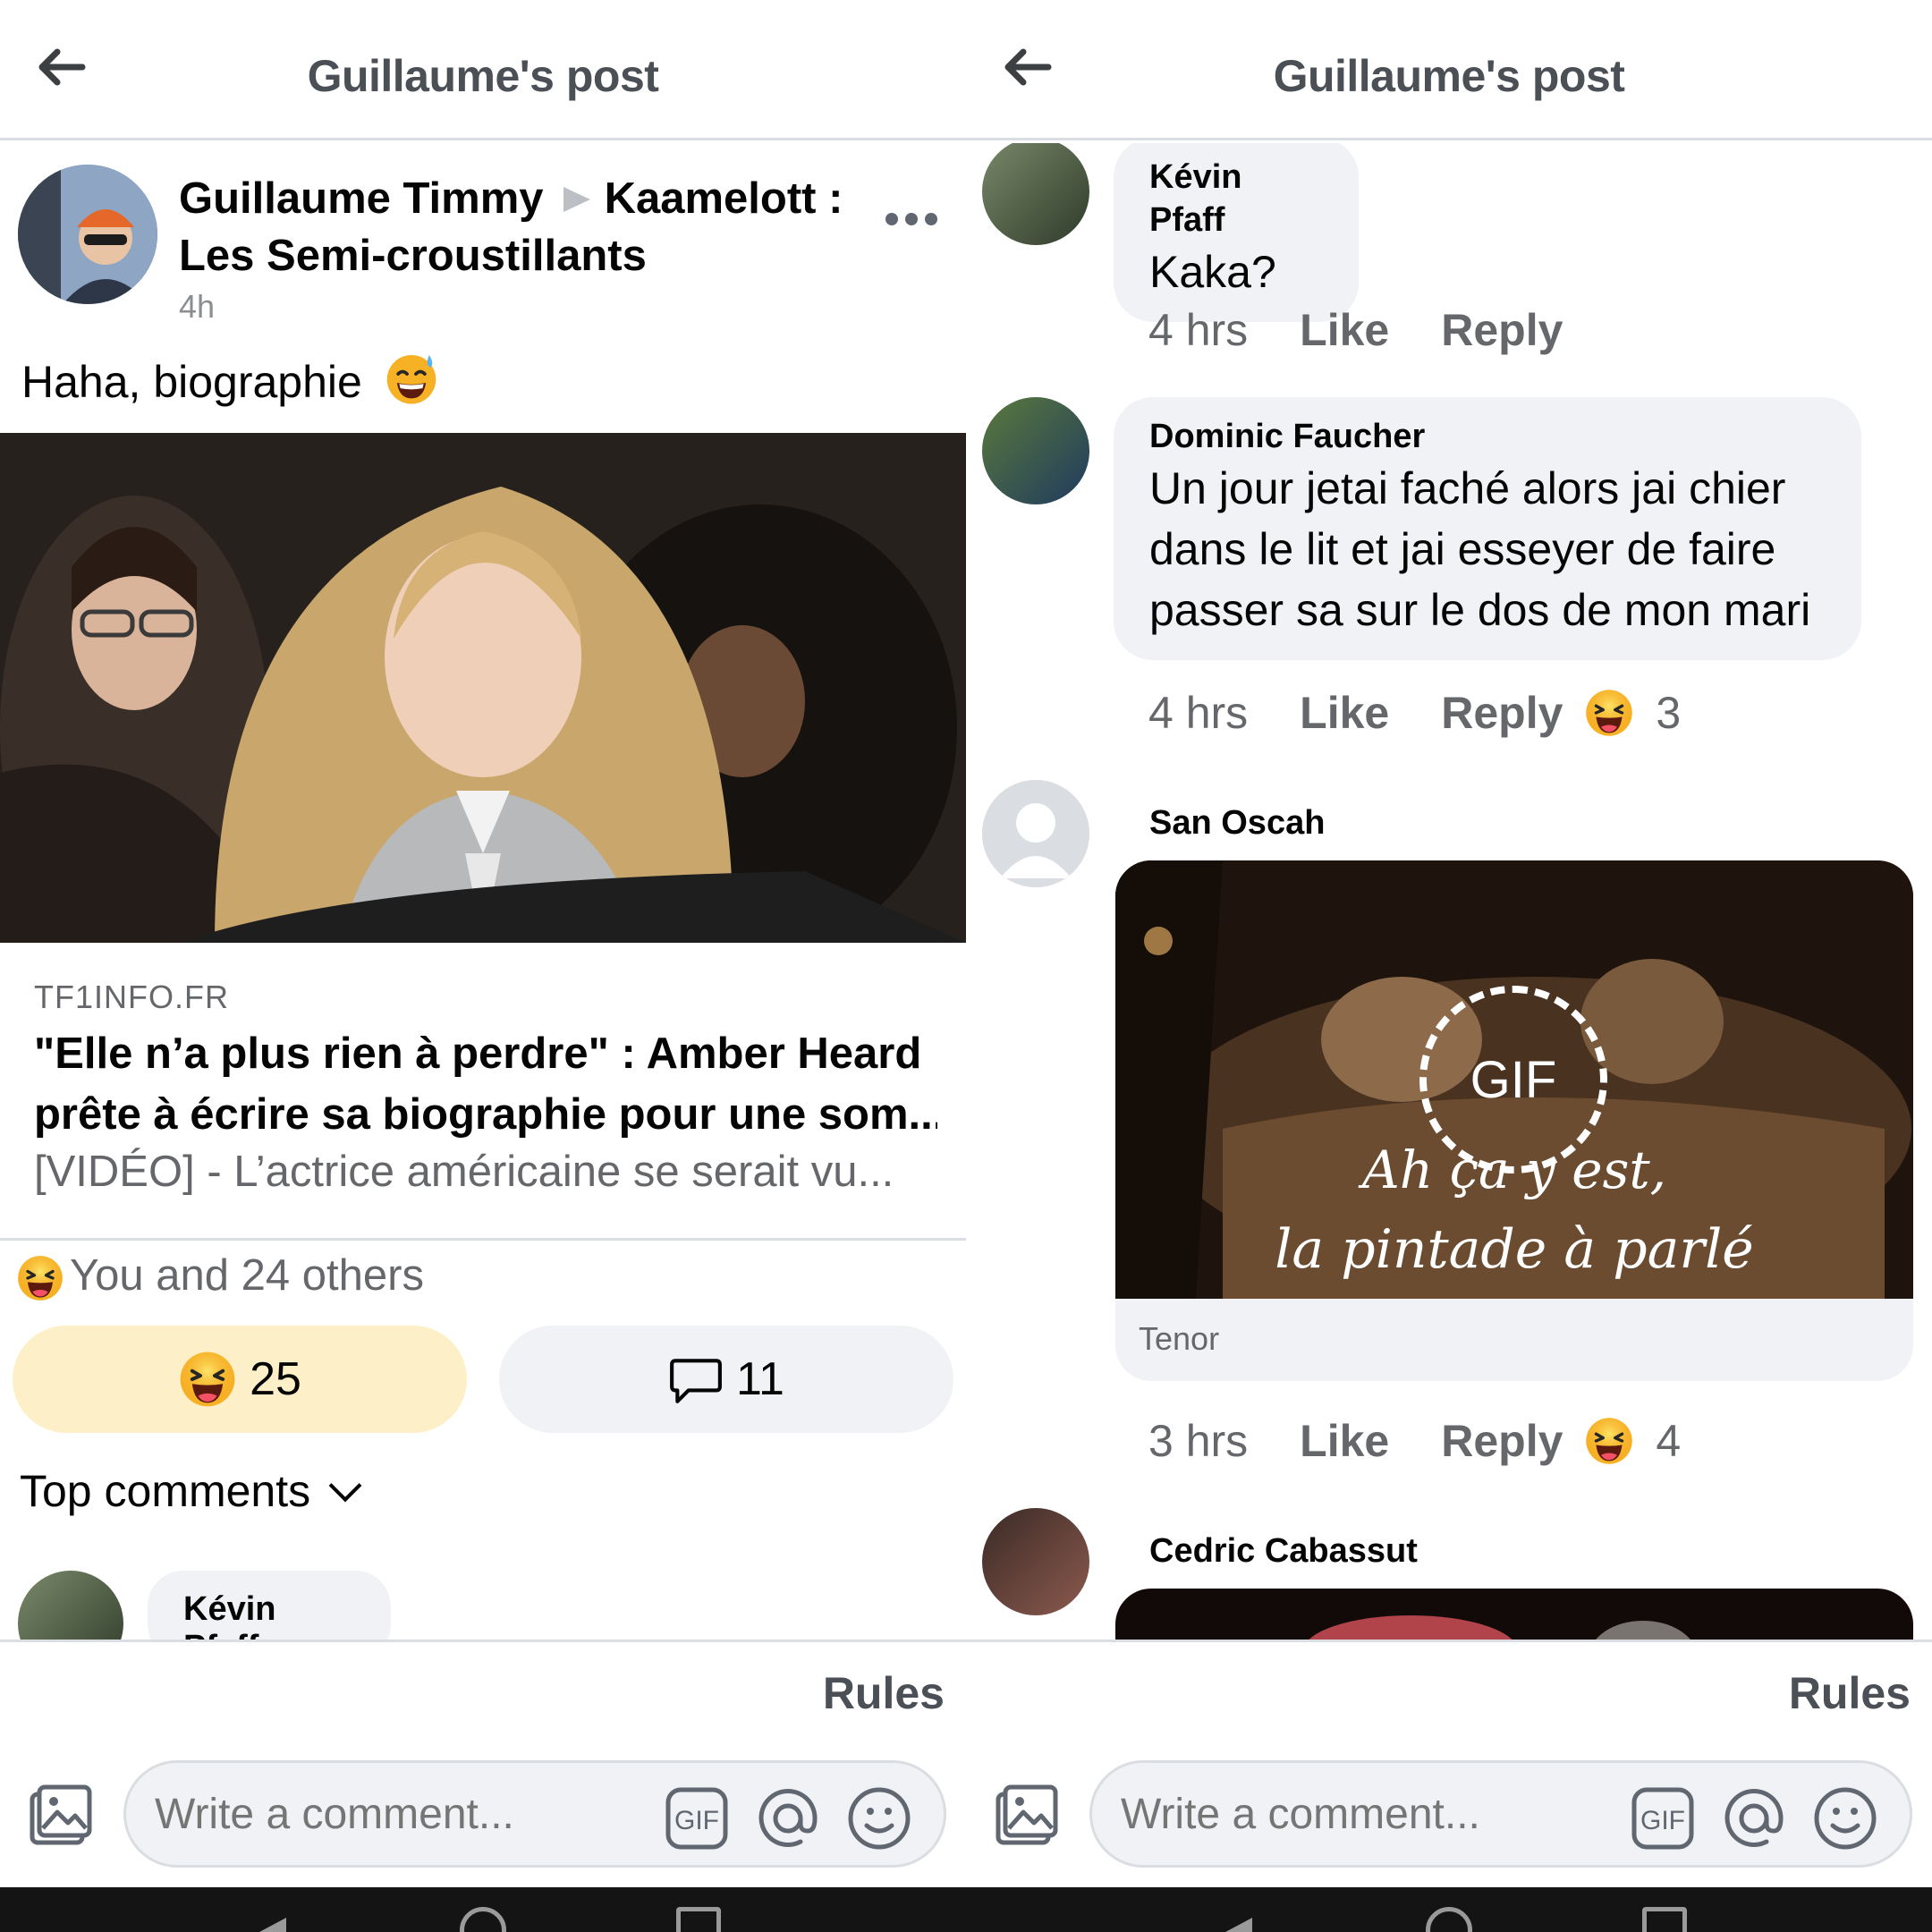 The height and width of the screenshot is (1932, 1932). What do you see at coordinates (1462, 549) in the screenshot?
I see `comment-text-line: dans le lit et jai esseyer de faire` at bounding box center [1462, 549].